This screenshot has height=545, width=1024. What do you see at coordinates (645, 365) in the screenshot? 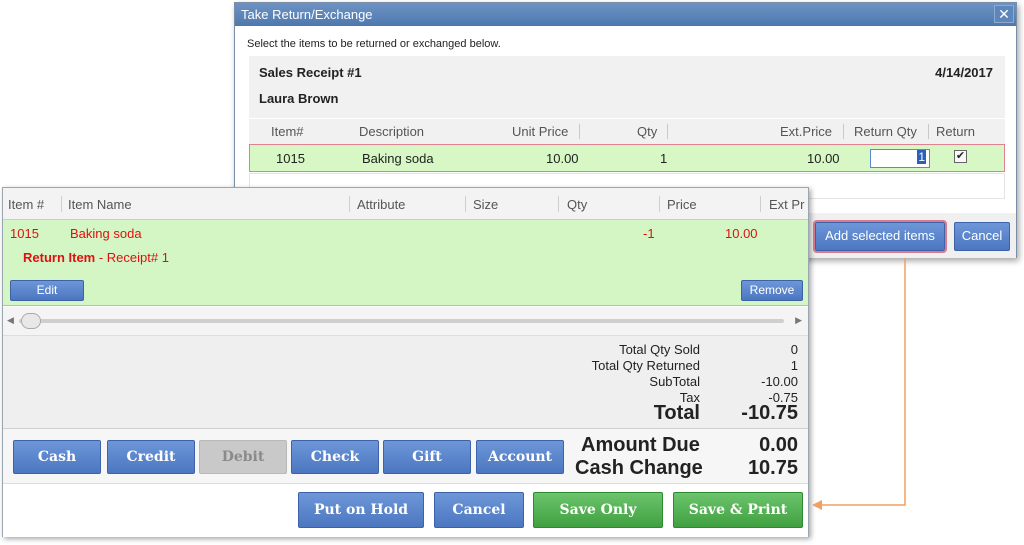
I see `qty-returned-label: Total Qty Returned` at bounding box center [645, 365].